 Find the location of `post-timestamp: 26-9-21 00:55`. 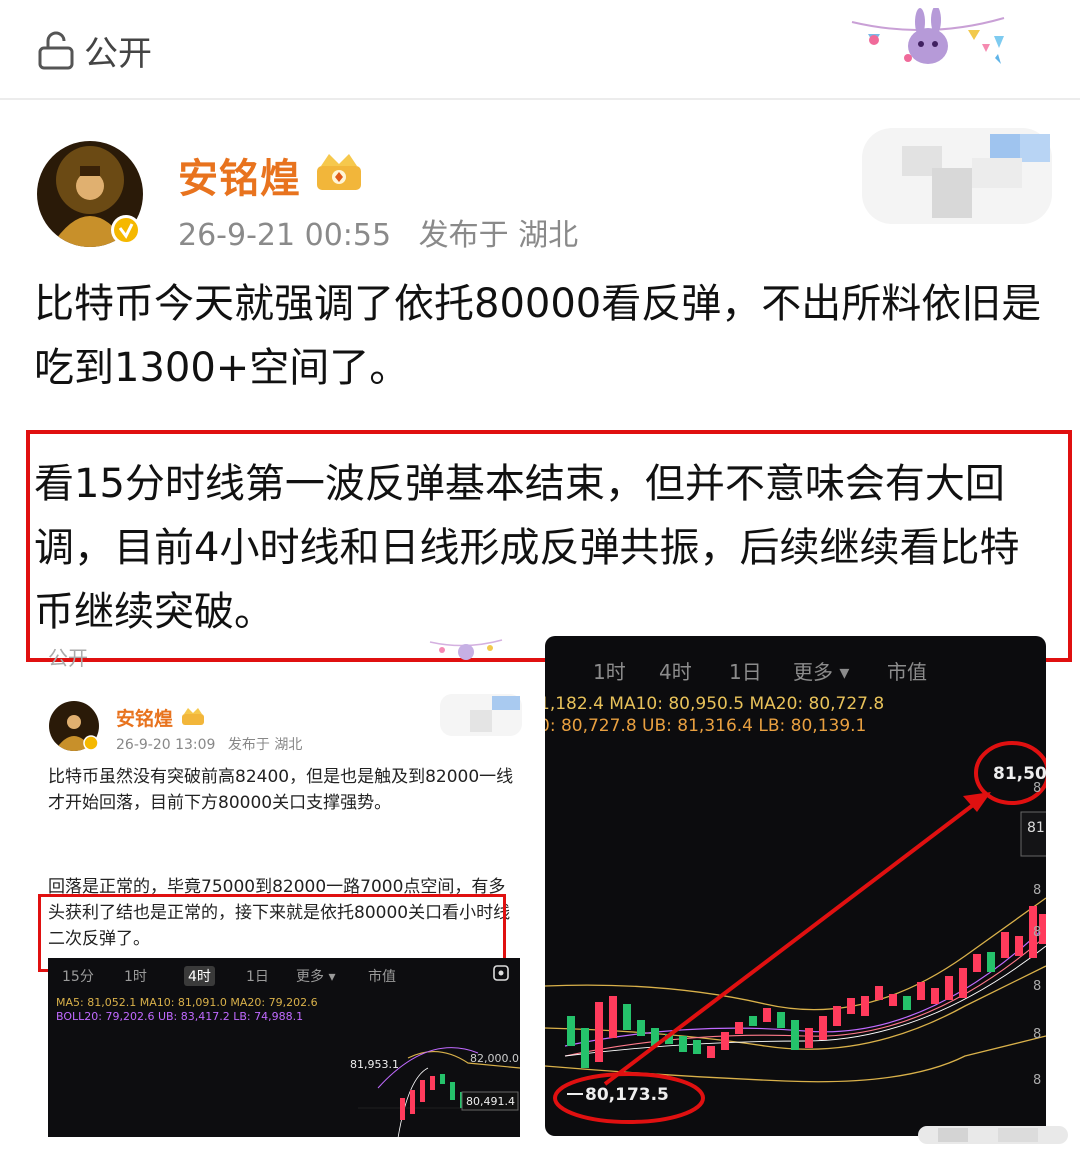

post-timestamp: 26-9-21 00:55 is located at coordinates (285, 235).